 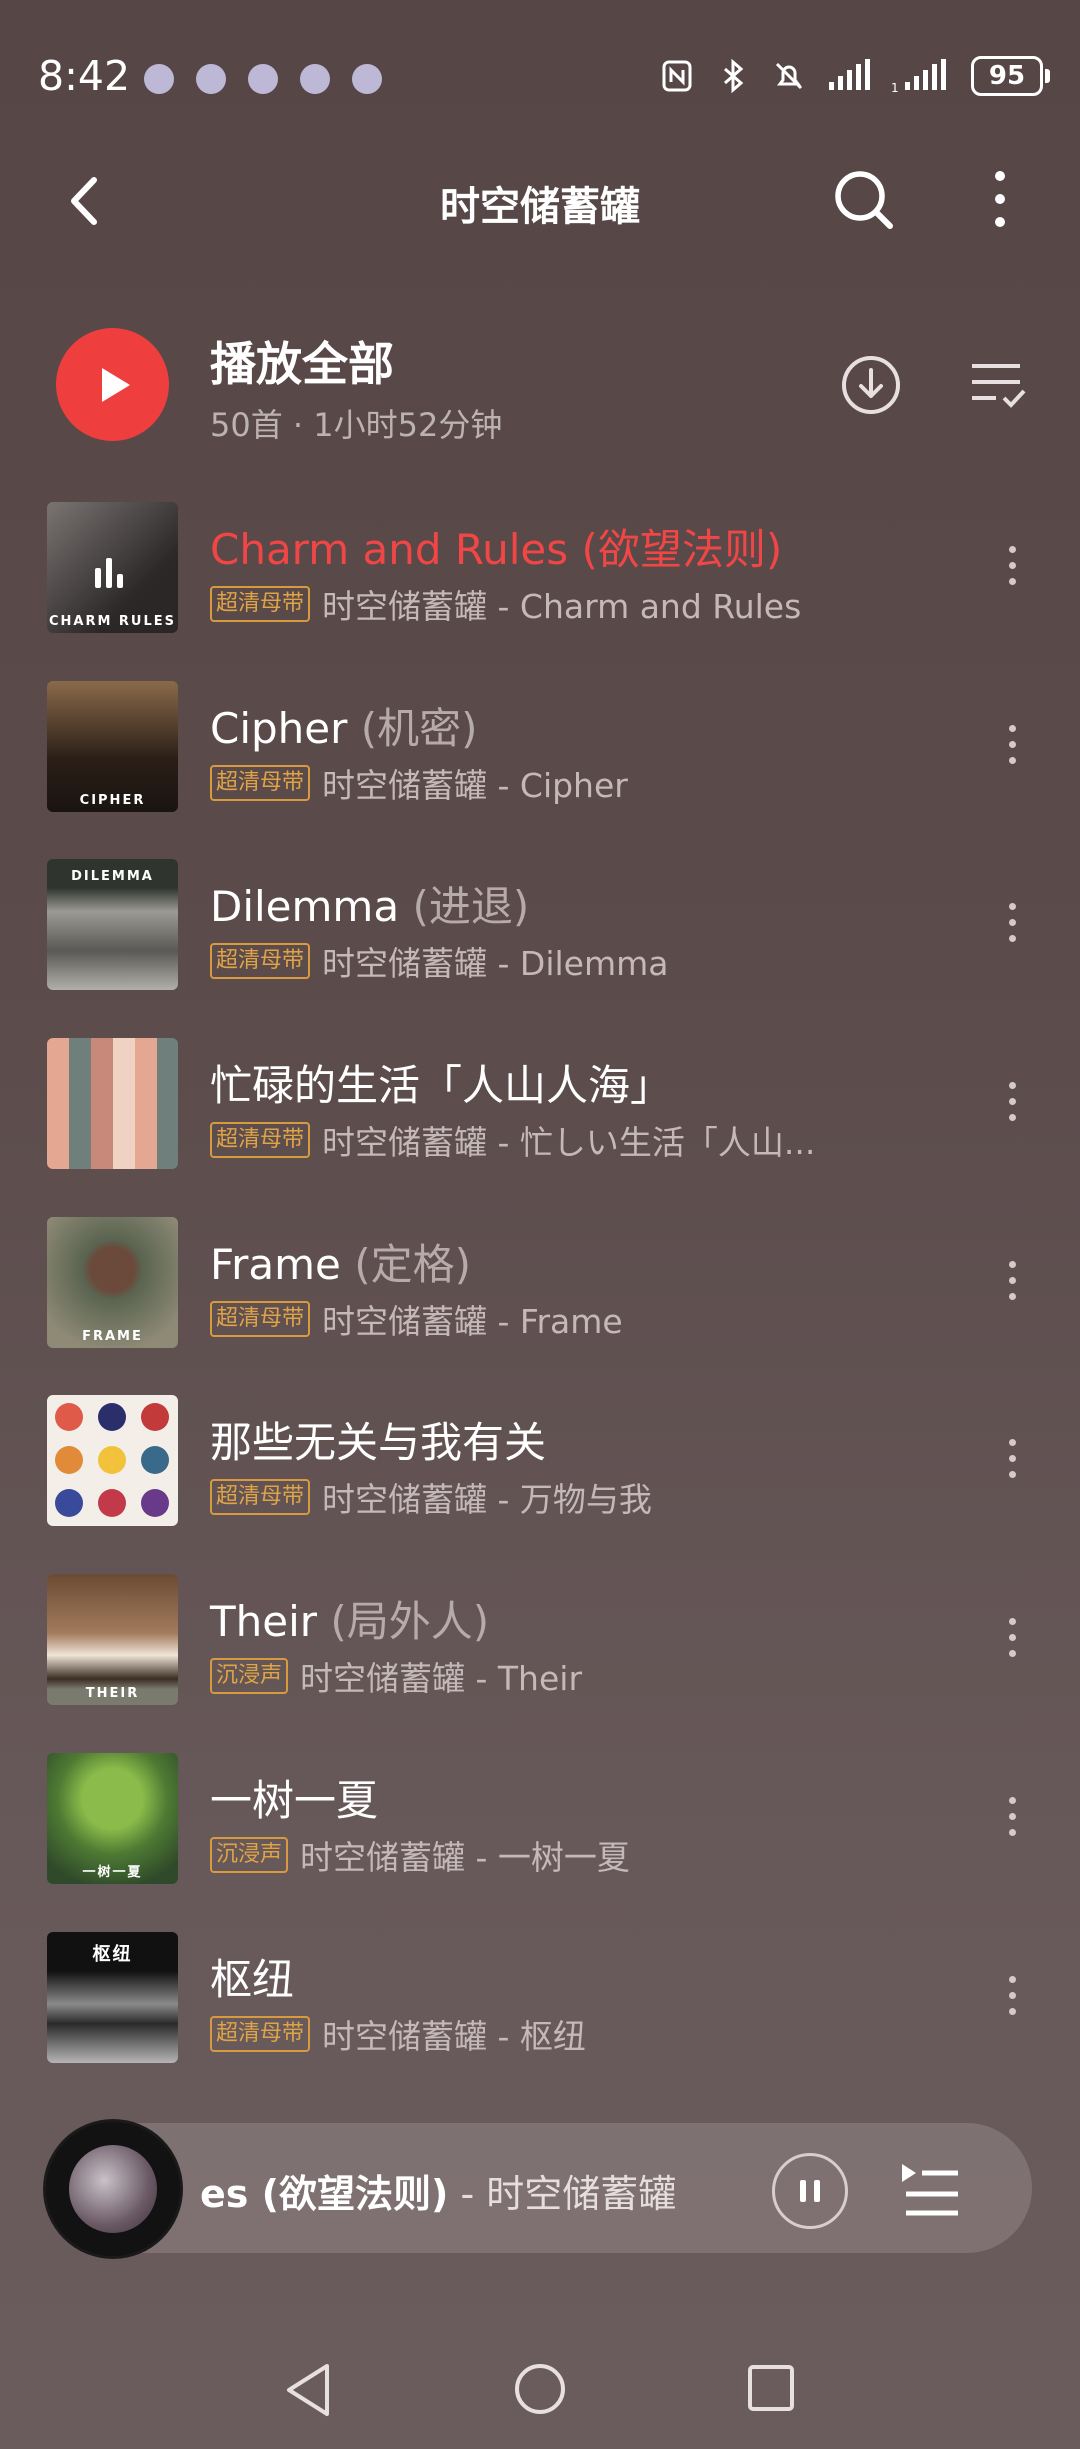 What do you see at coordinates (895, 87) in the screenshot?
I see `svg-text: 1` at bounding box center [895, 87].